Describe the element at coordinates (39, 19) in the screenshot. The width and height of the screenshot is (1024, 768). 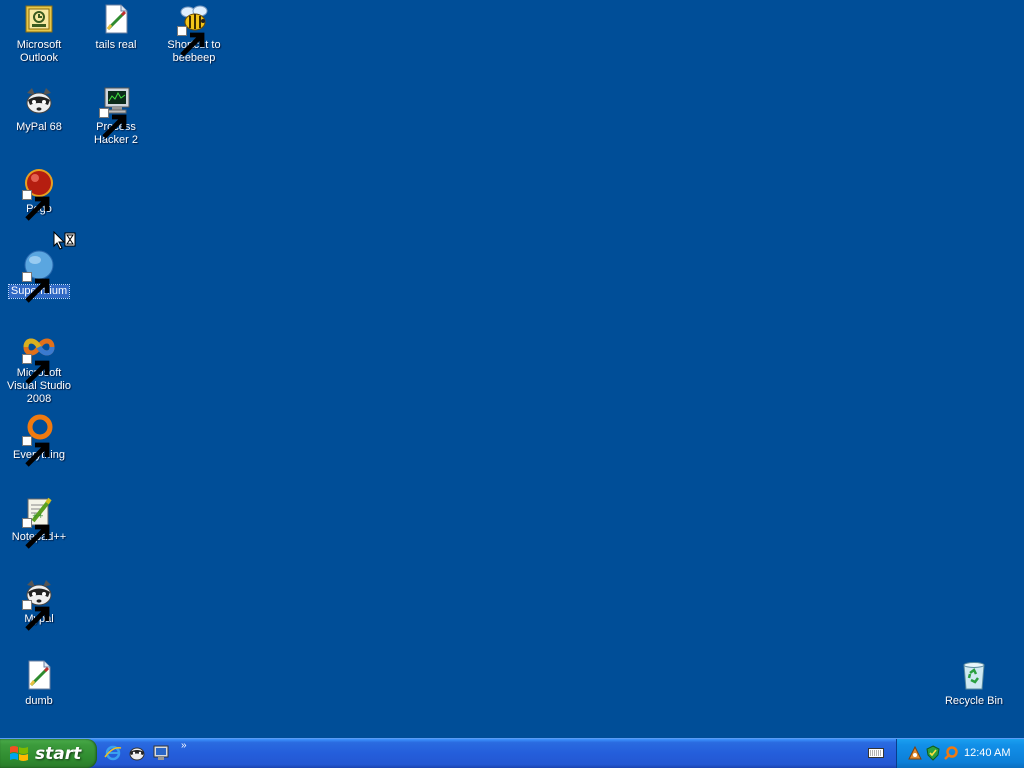
I see `outlook-icon` at that location.